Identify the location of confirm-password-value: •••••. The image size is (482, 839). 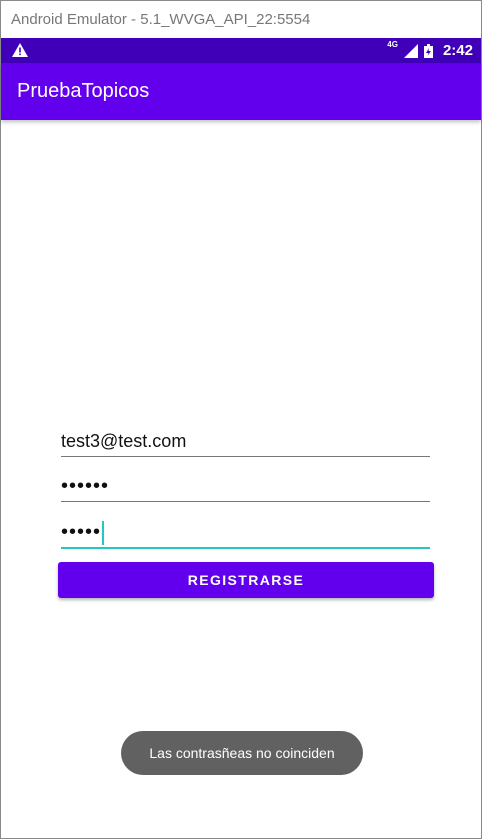
(81, 532).